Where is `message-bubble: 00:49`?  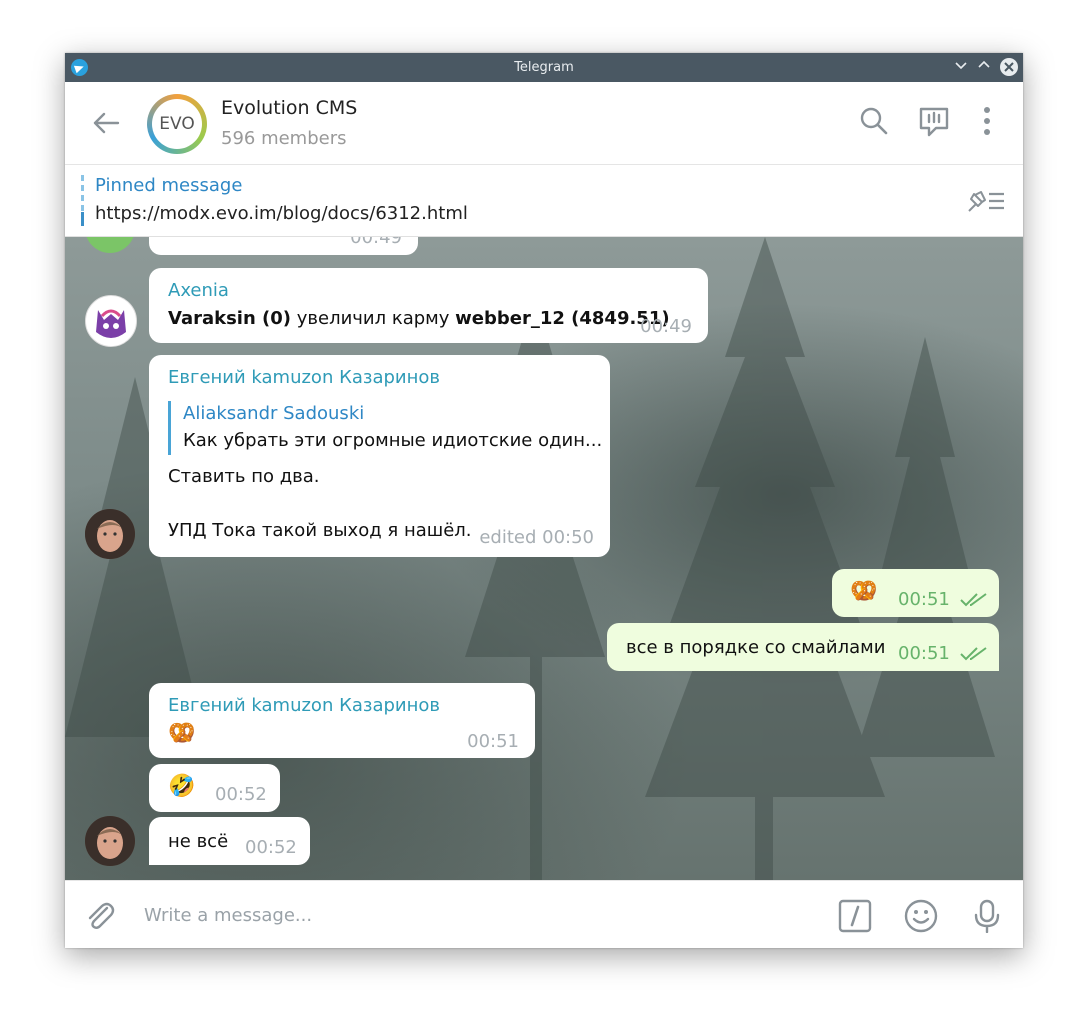
message-bubble: 00:49 is located at coordinates (283, 246).